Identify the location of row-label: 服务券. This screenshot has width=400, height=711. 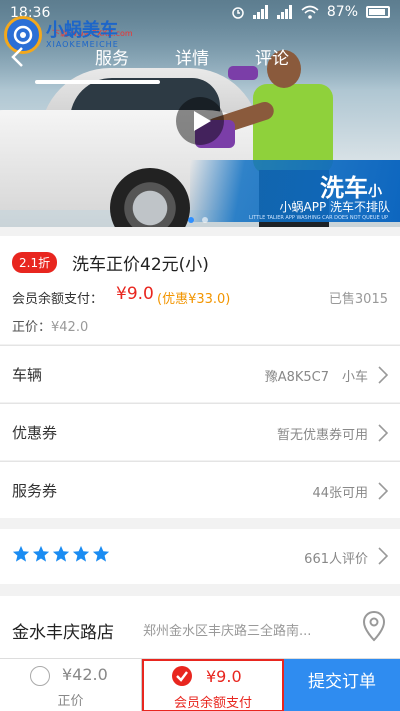
(35, 491).